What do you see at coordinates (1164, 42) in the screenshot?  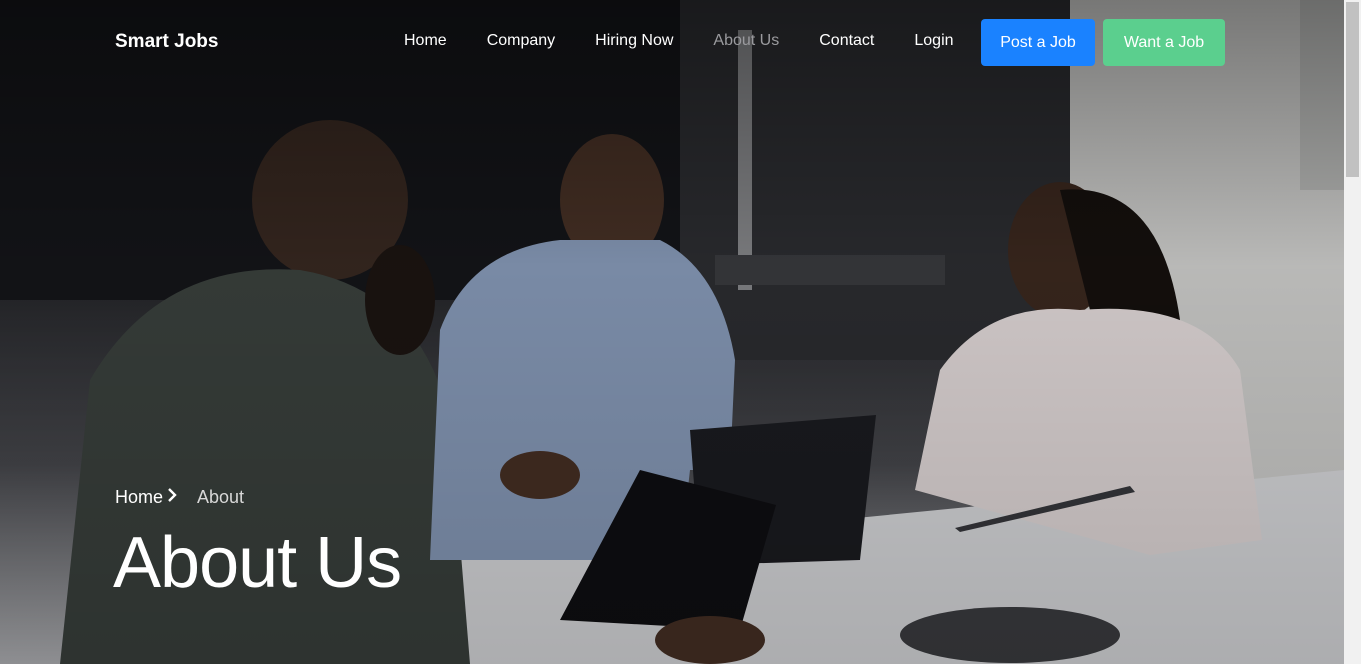 I see `want-job-button: Want a Job` at bounding box center [1164, 42].